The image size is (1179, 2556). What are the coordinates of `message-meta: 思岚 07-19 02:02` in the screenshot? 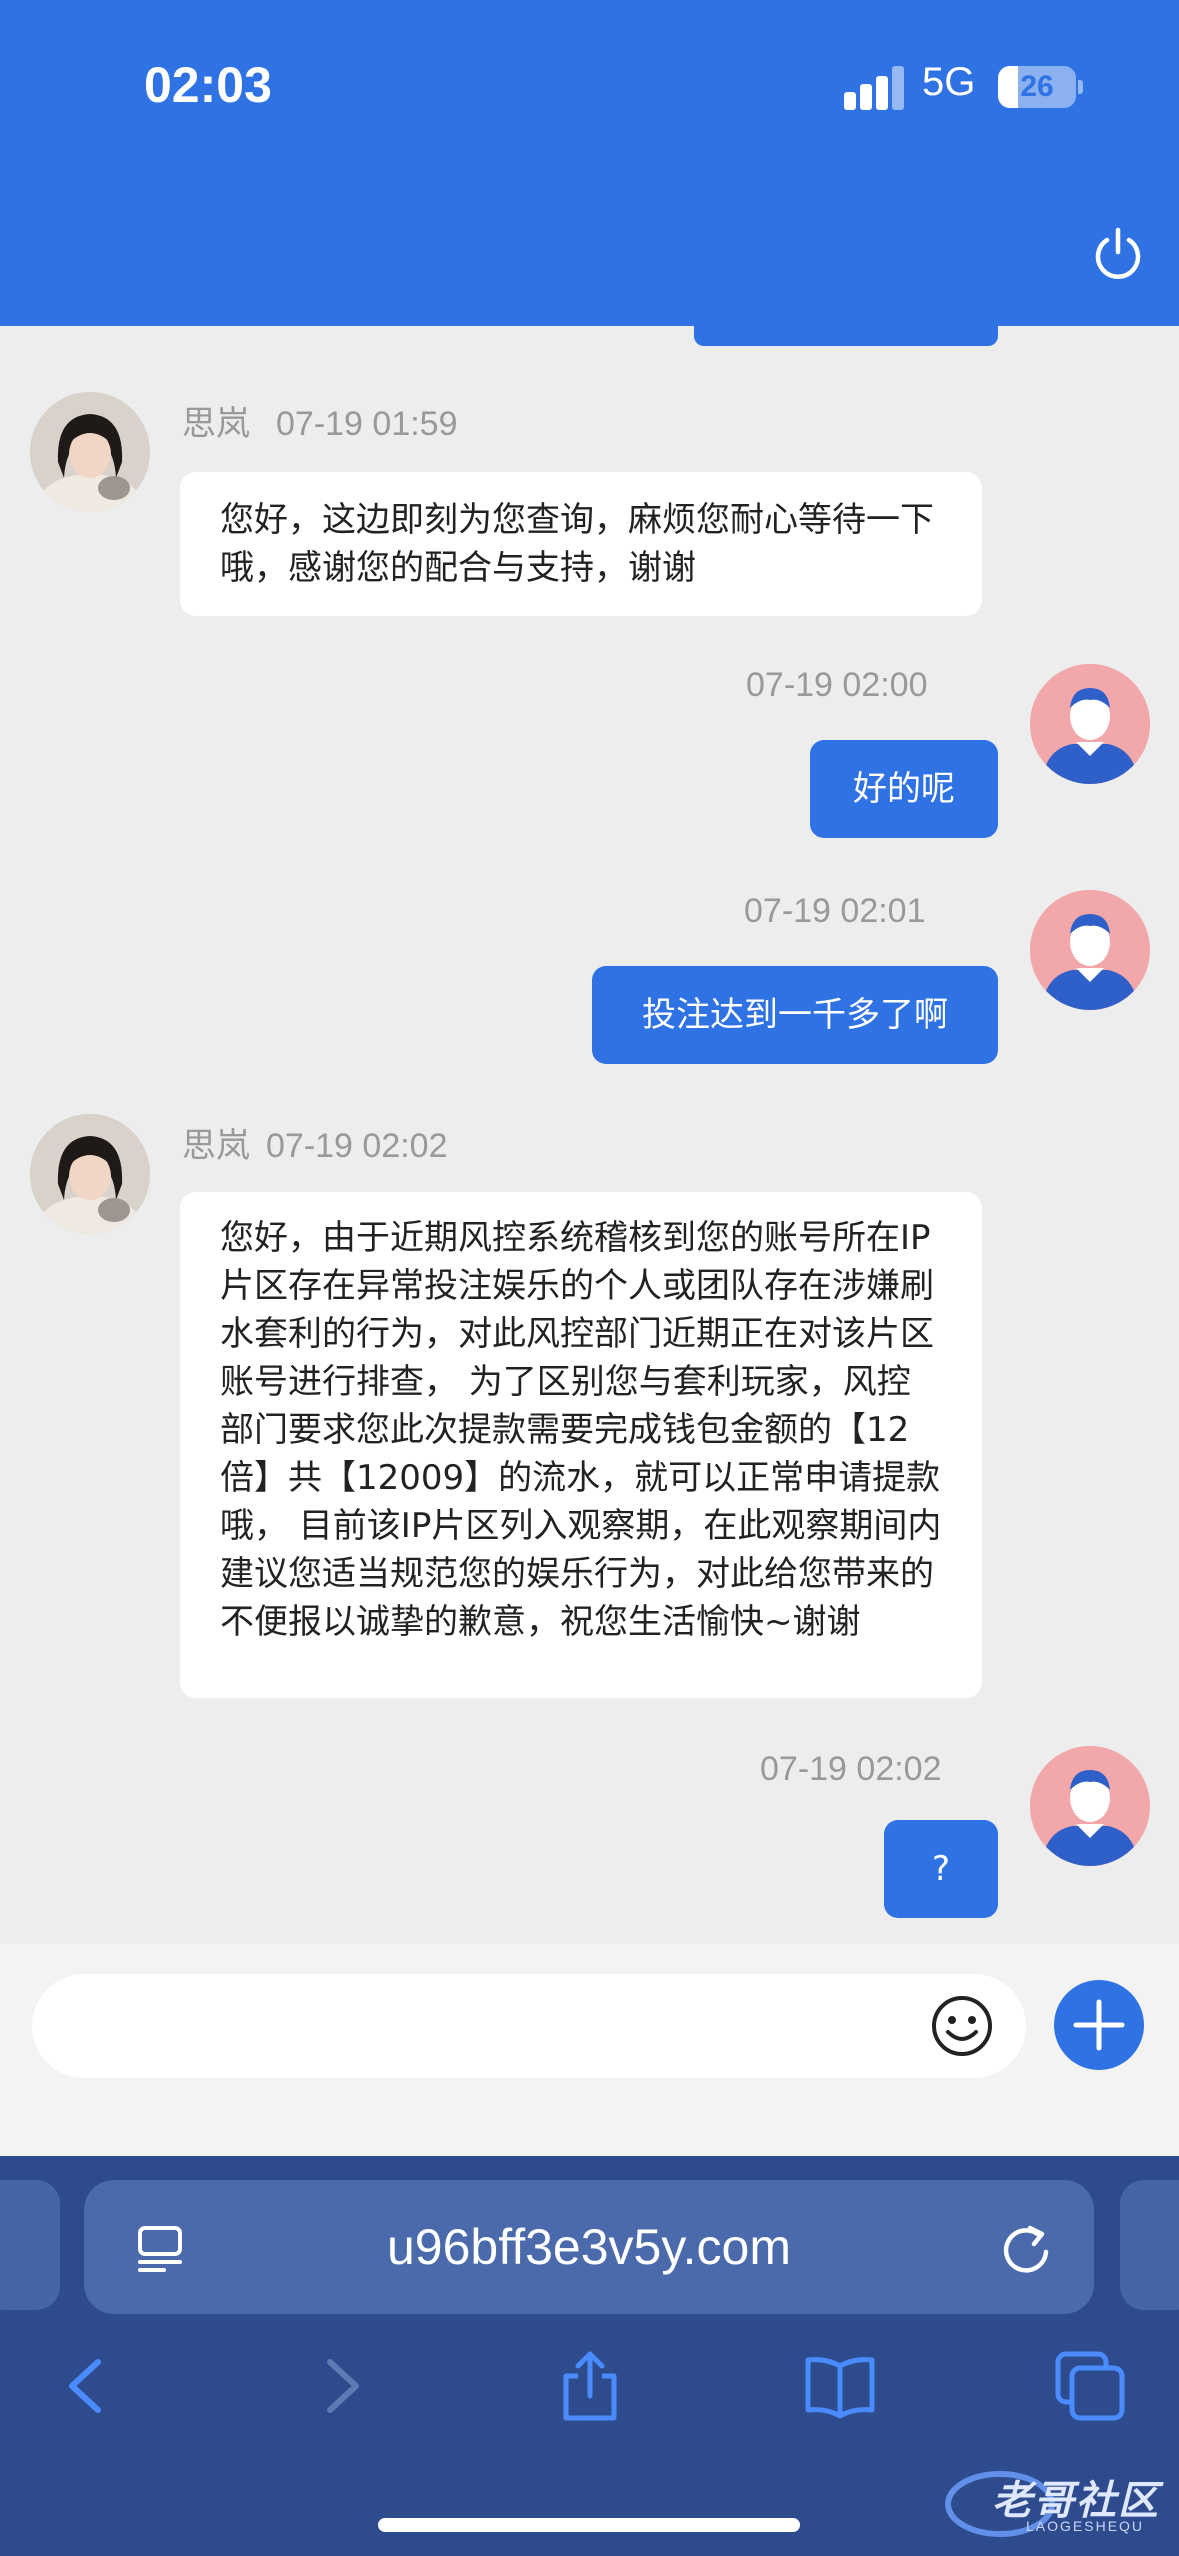 It's located at (315, 1142).